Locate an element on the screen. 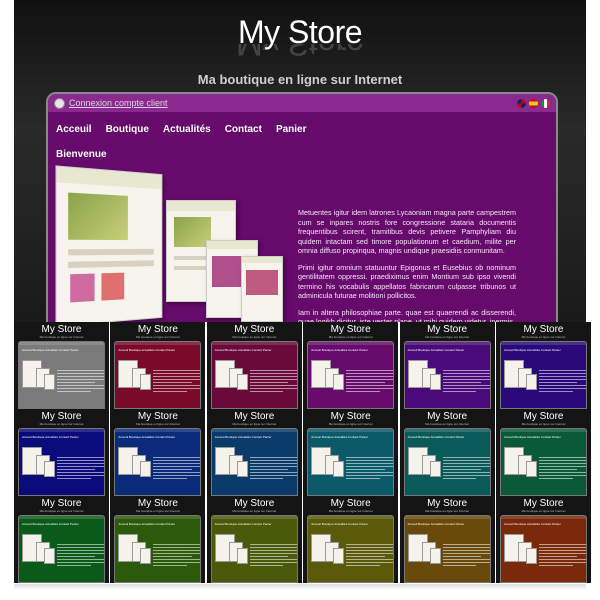  nav-home: Acceuil is located at coordinates (74, 129).